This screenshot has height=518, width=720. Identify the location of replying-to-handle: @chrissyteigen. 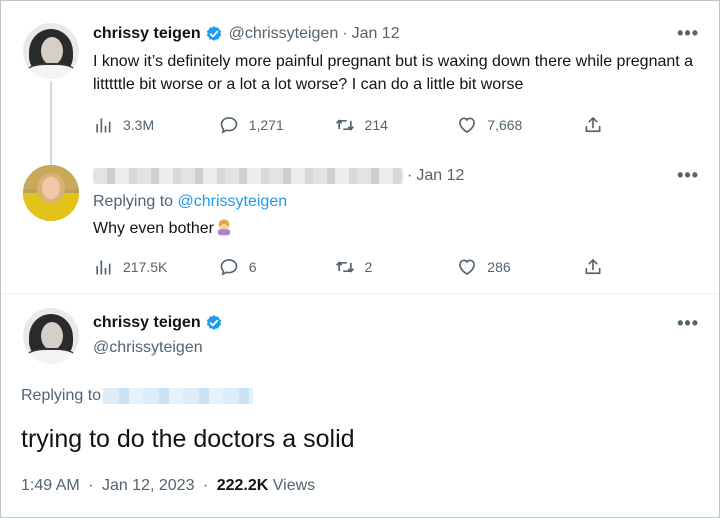
(233, 201).